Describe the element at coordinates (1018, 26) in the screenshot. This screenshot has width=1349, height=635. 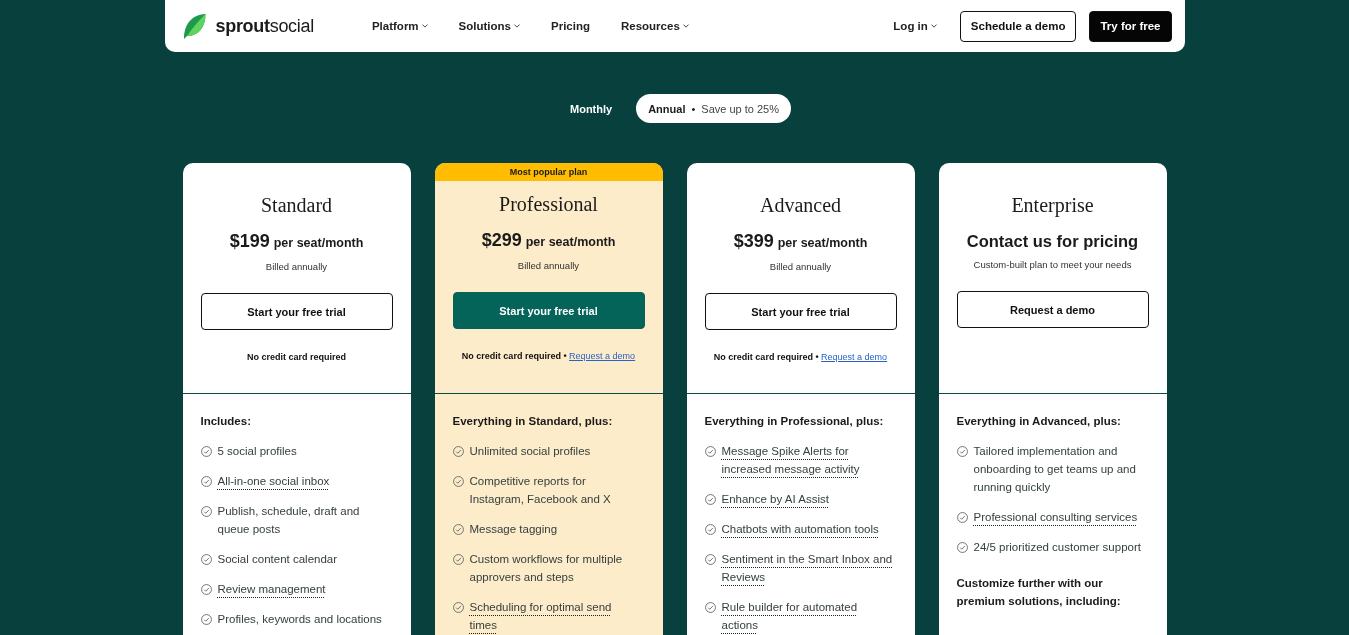
I see `schedule-demo-button: Schedule a demo` at that location.